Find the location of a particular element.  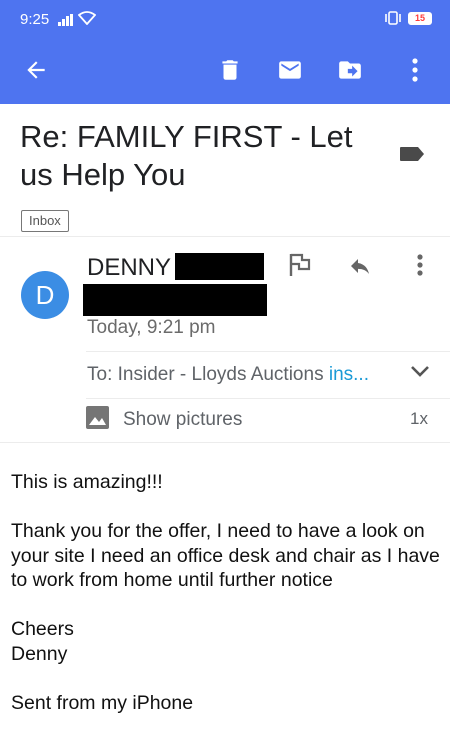

label-icon is located at coordinates (412, 154).